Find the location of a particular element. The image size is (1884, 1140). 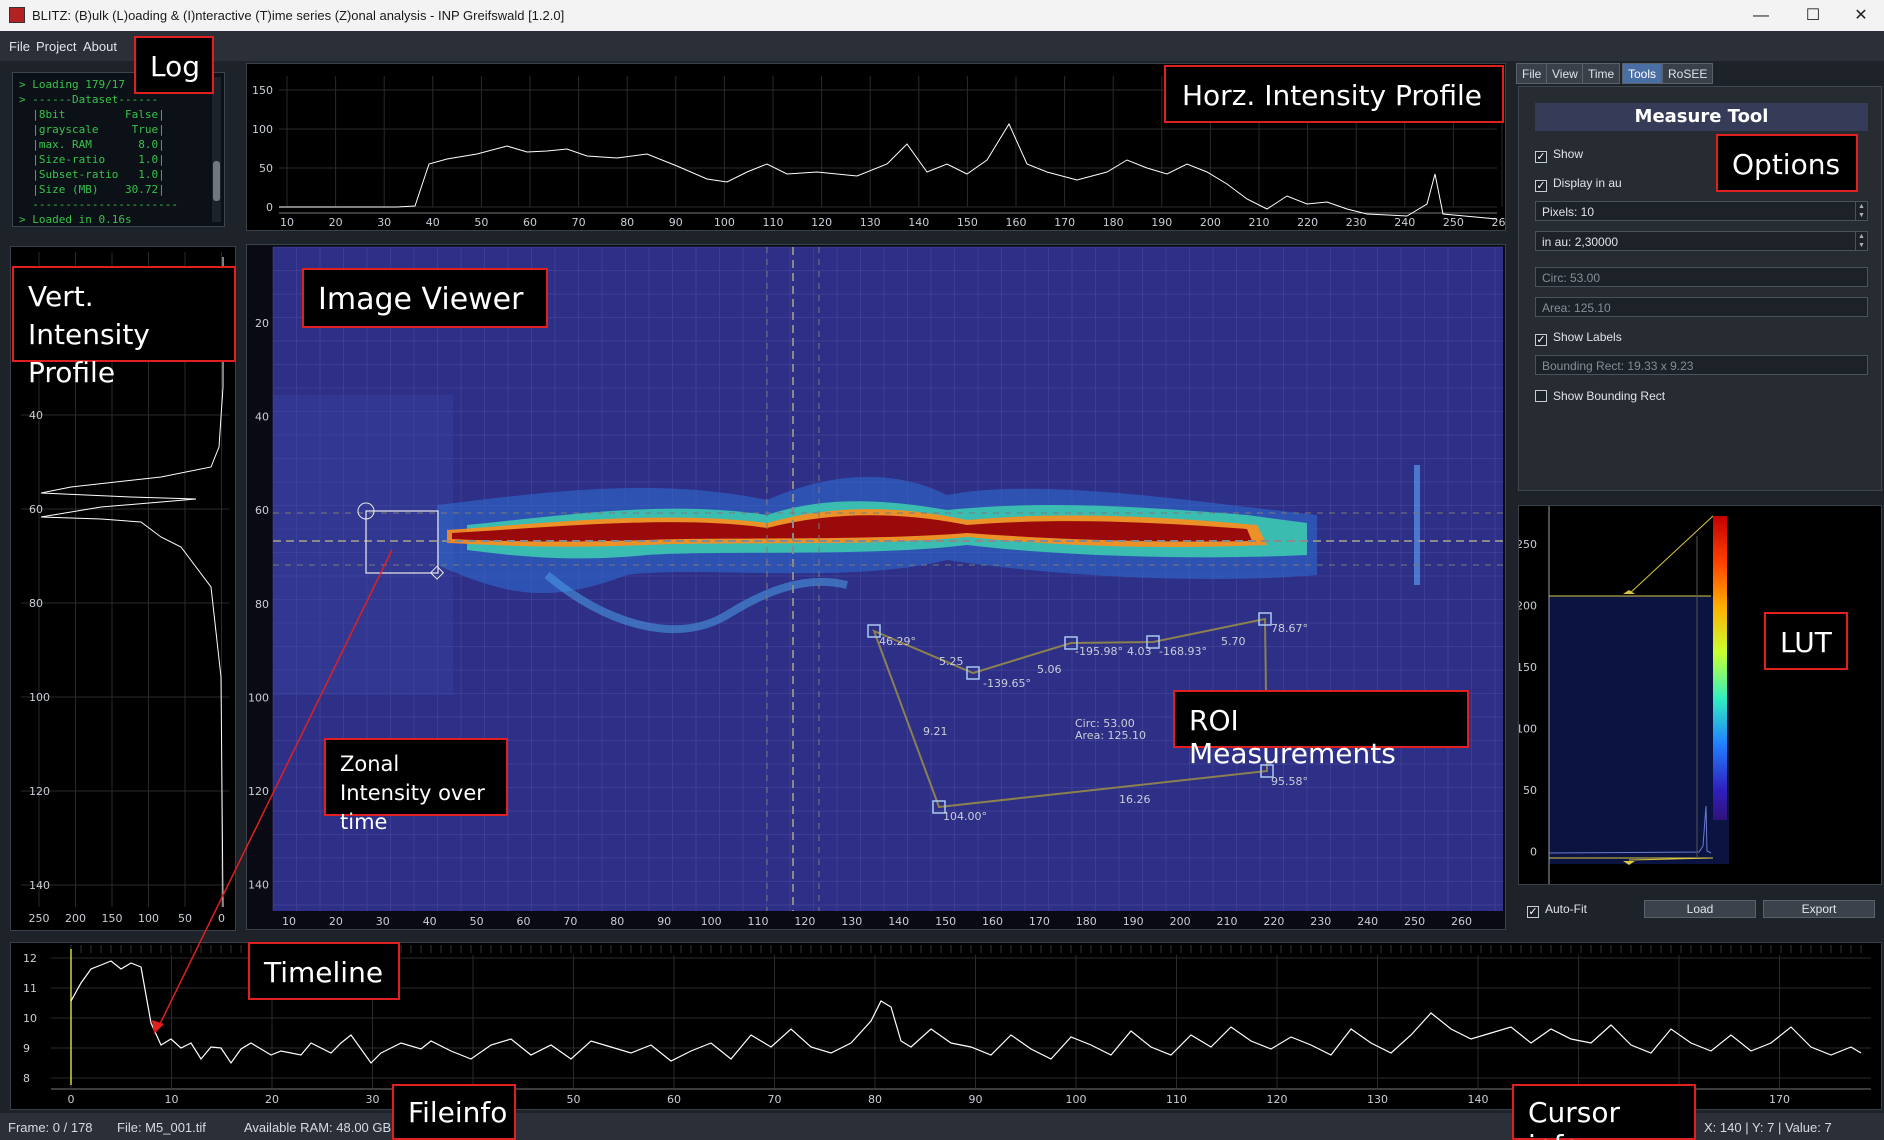

viewer-x-tick: 260 is located at coordinates (1461, 921).